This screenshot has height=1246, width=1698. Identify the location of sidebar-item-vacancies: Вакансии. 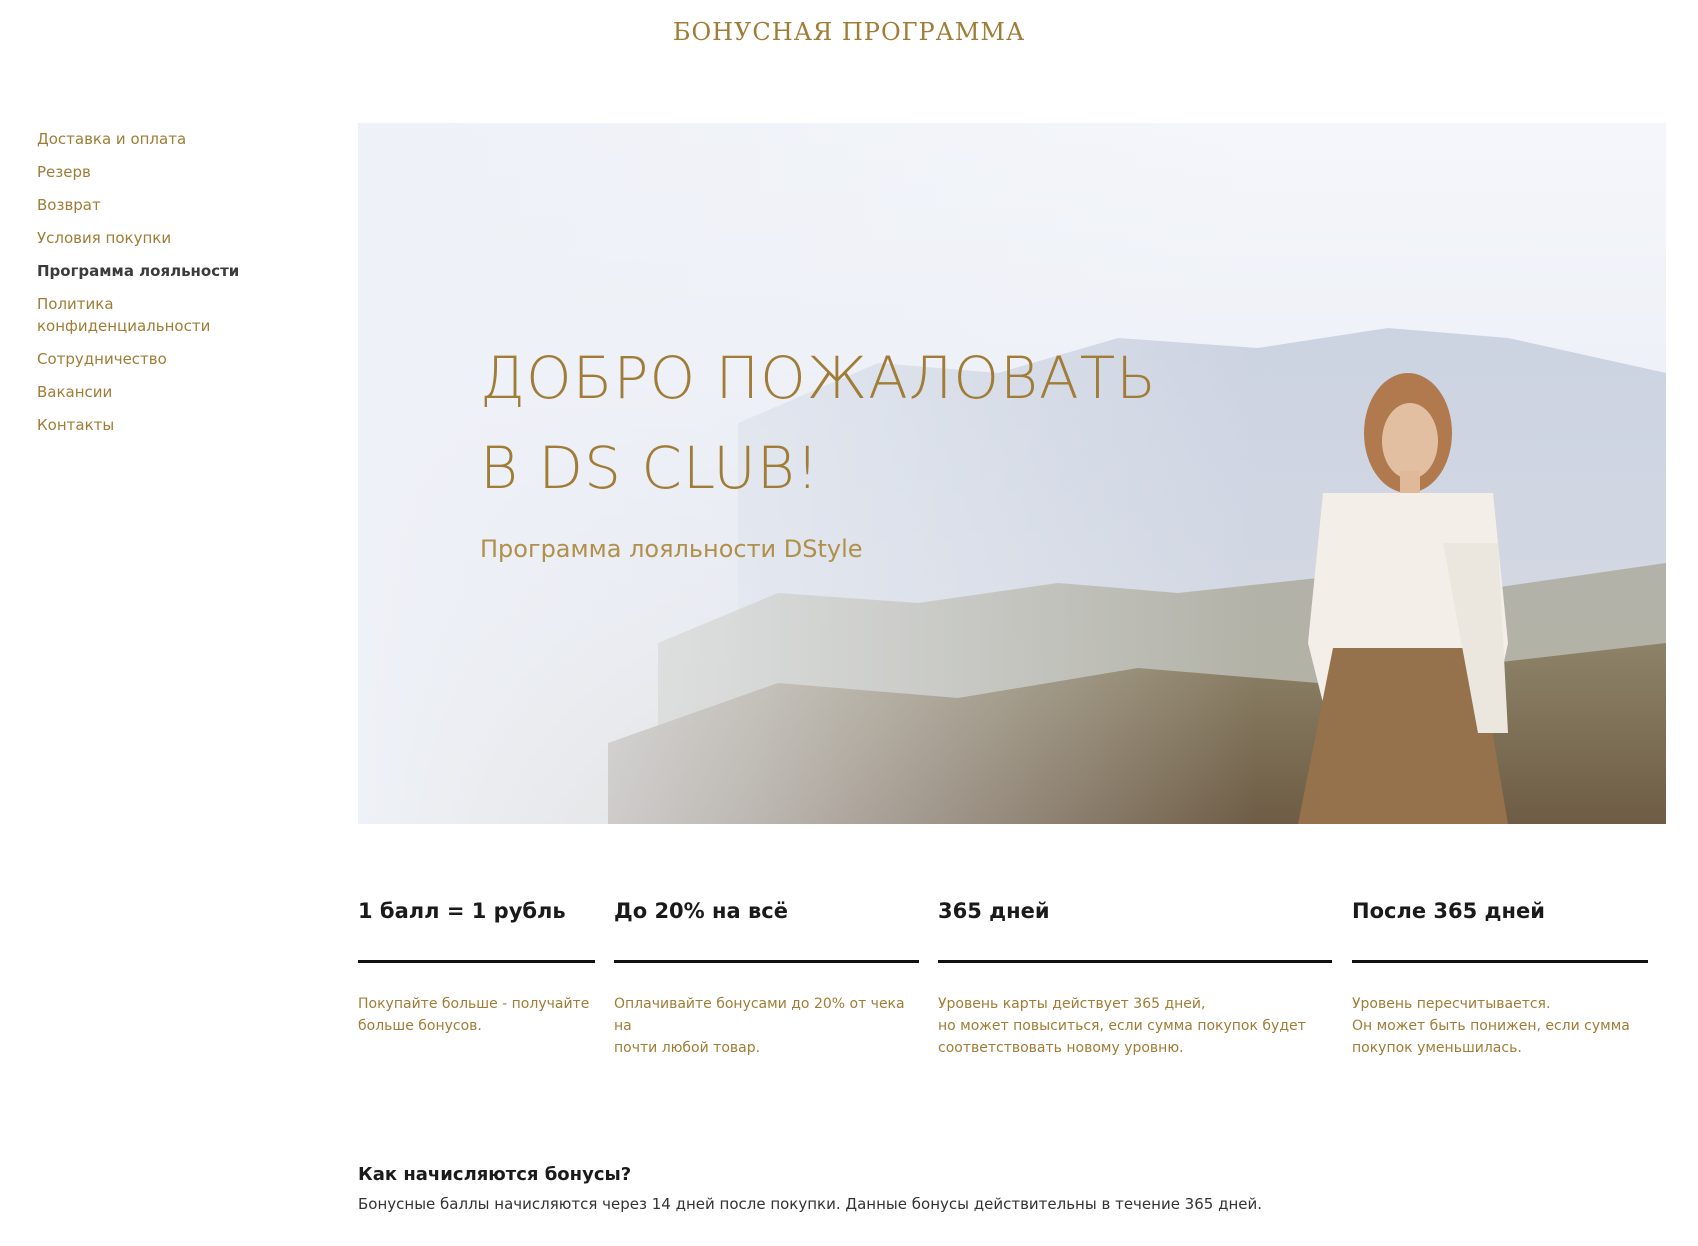
(162, 392).